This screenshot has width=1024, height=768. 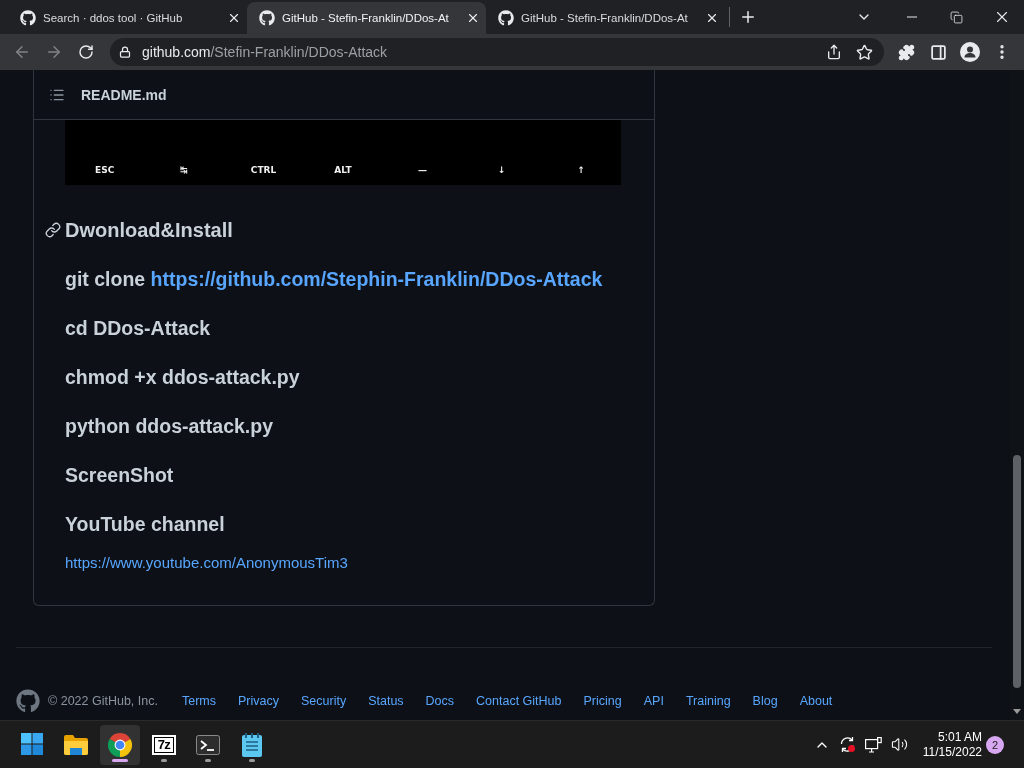 What do you see at coordinates (765, 701) in the screenshot?
I see `footer-link: Blog` at bounding box center [765, 701].